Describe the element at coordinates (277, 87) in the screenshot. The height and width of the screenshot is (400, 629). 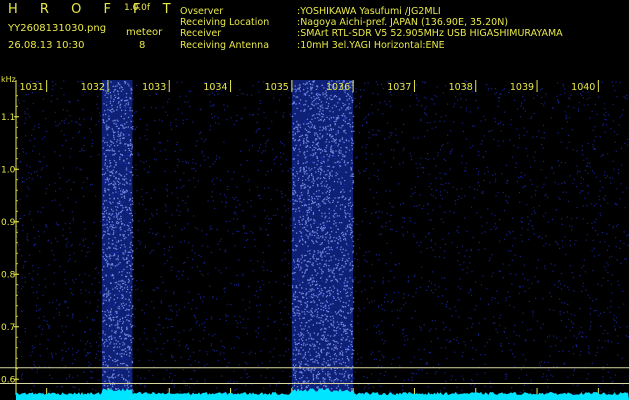
I see `x-tick-label: 1035` at that location.